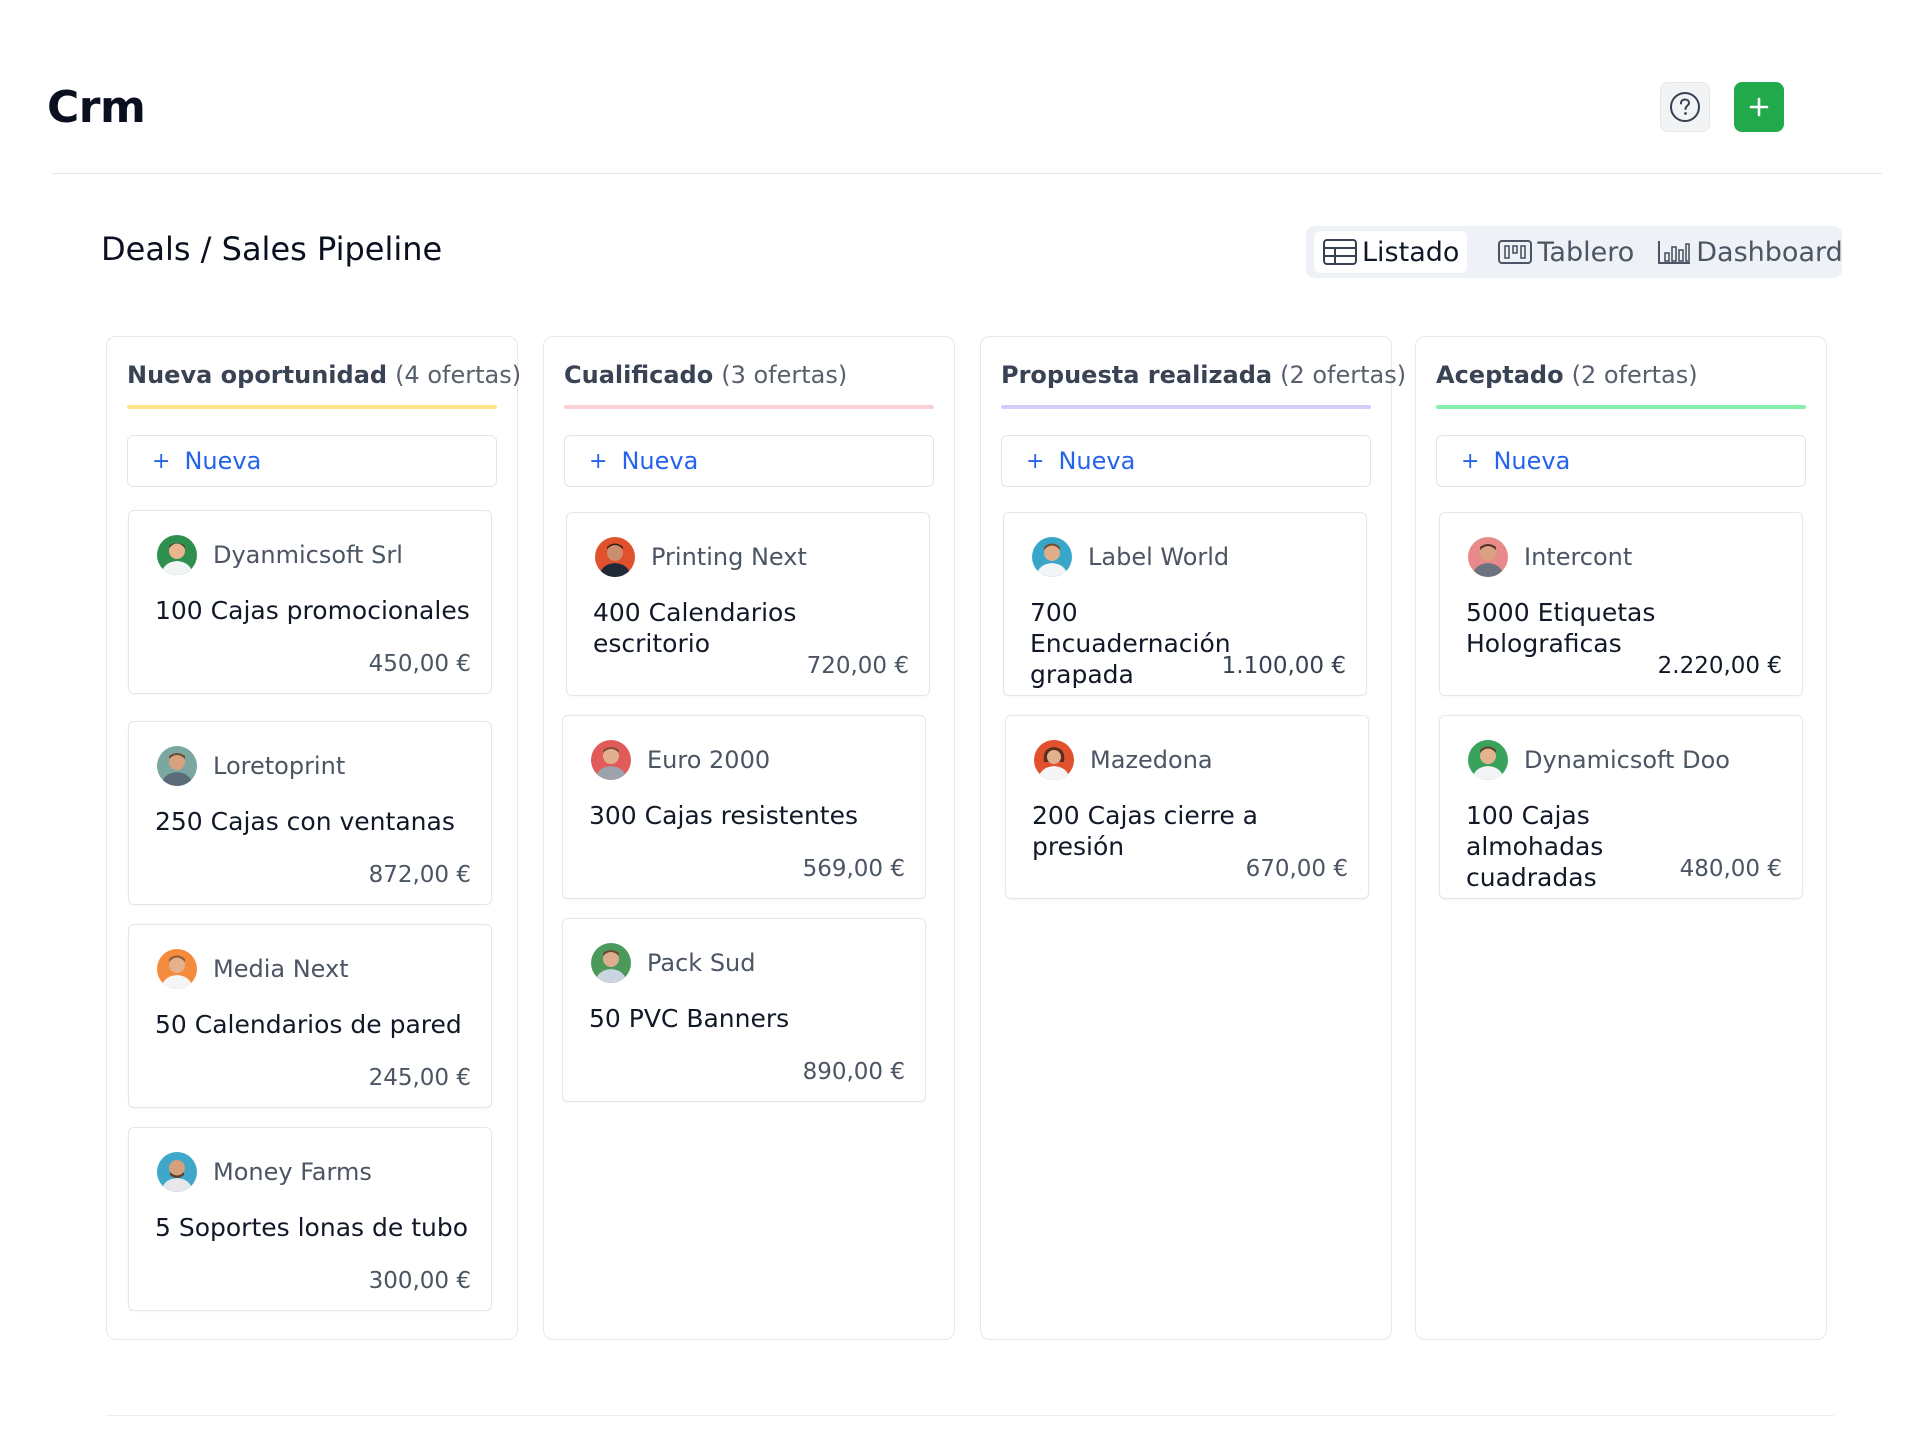  Describe the element at coordinates (695, 628) in the screenshot. I see `deal-title: 400 Calendarios escritorio` at that location.